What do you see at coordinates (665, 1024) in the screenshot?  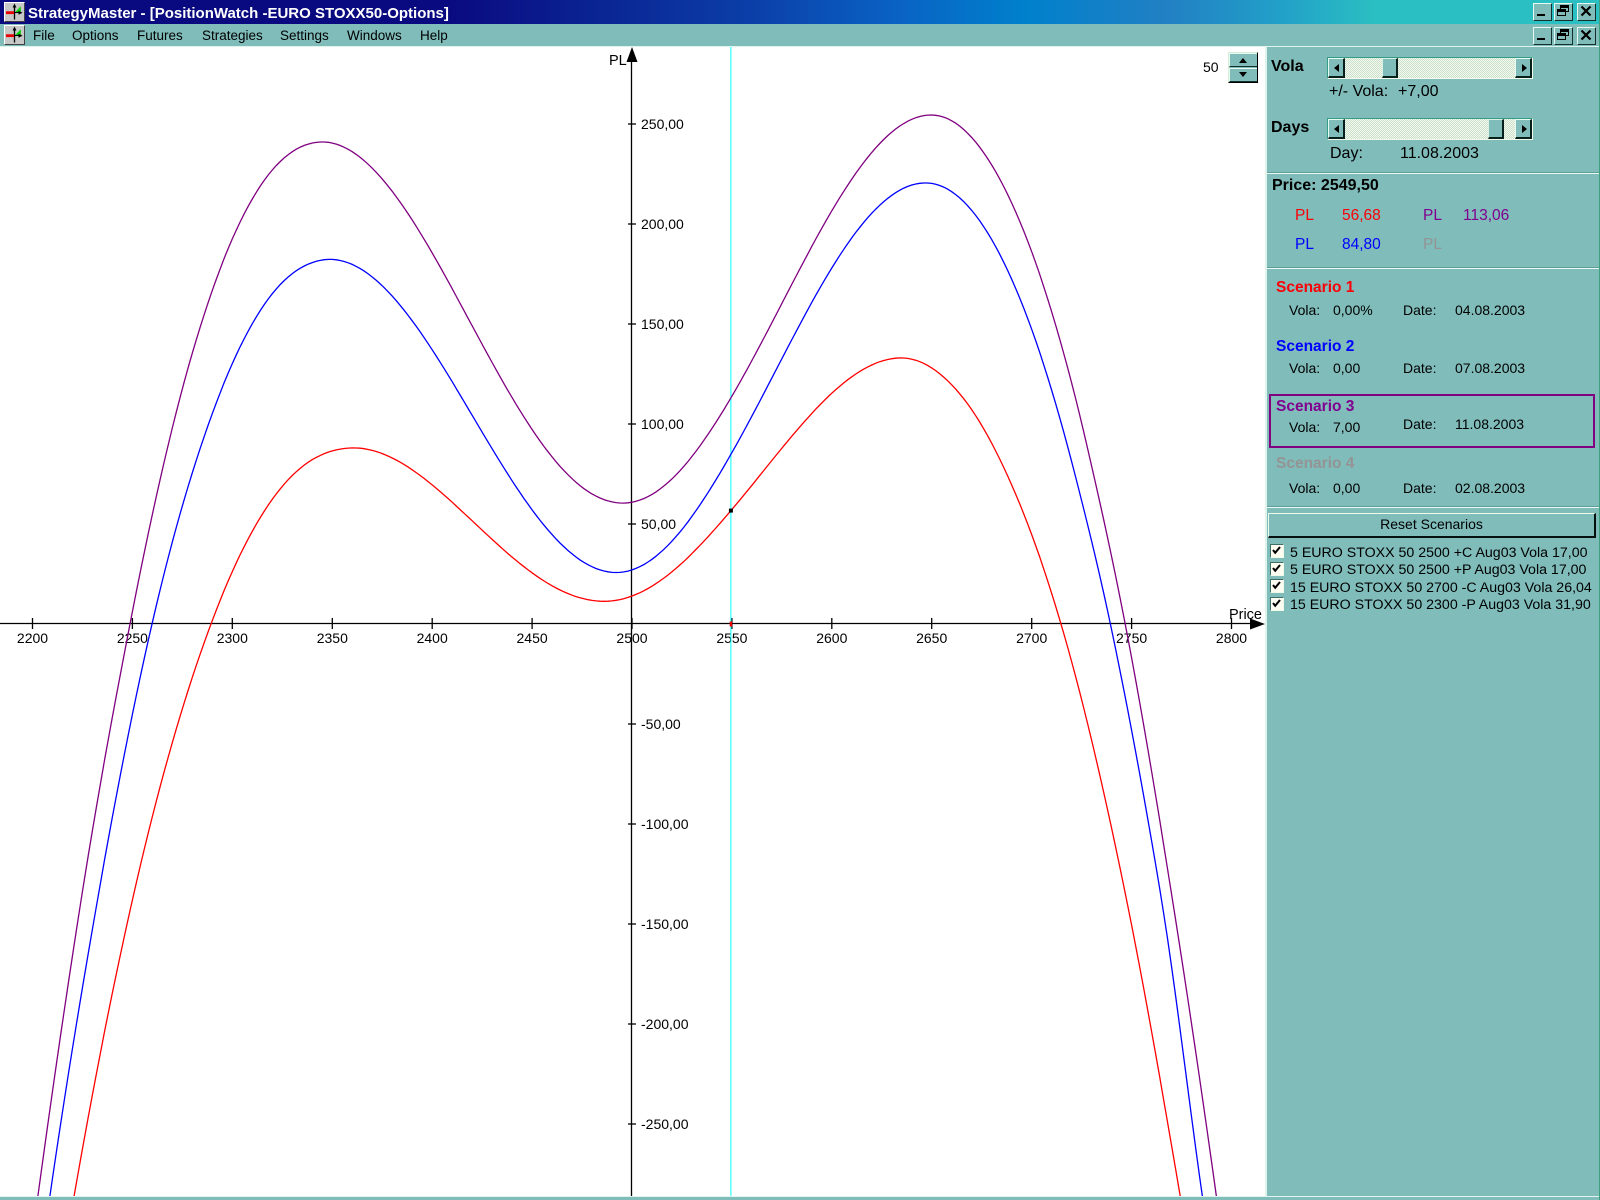 I see `svg-text: -200,00` at bounding box center [665, 1024].